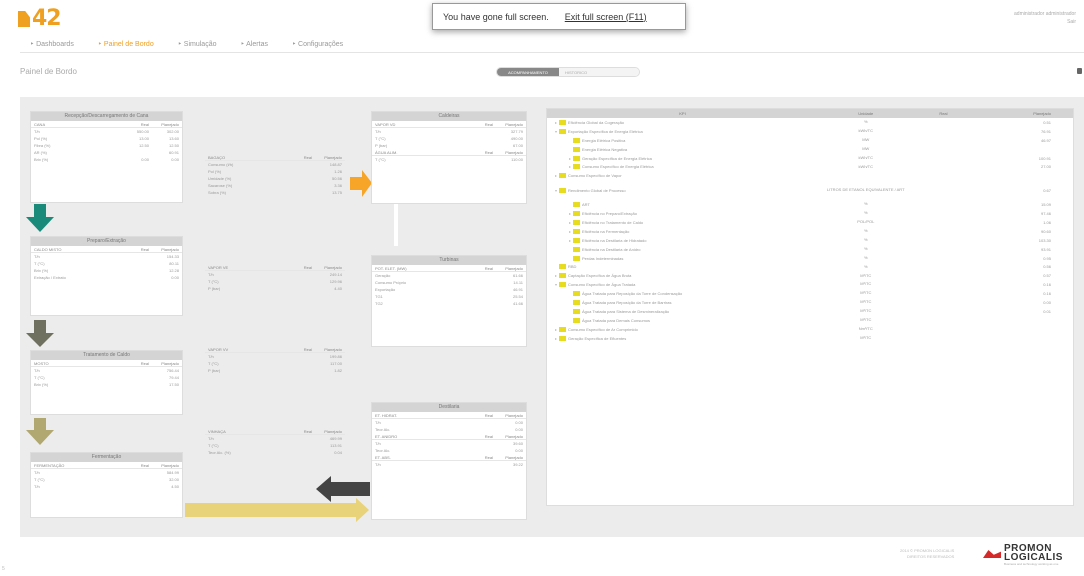  Describe the element at coordinates (810, 249) in the screenshot. I see `kpi-row: Eficiência na Destilaria de Anidro% 93.91` at that location.